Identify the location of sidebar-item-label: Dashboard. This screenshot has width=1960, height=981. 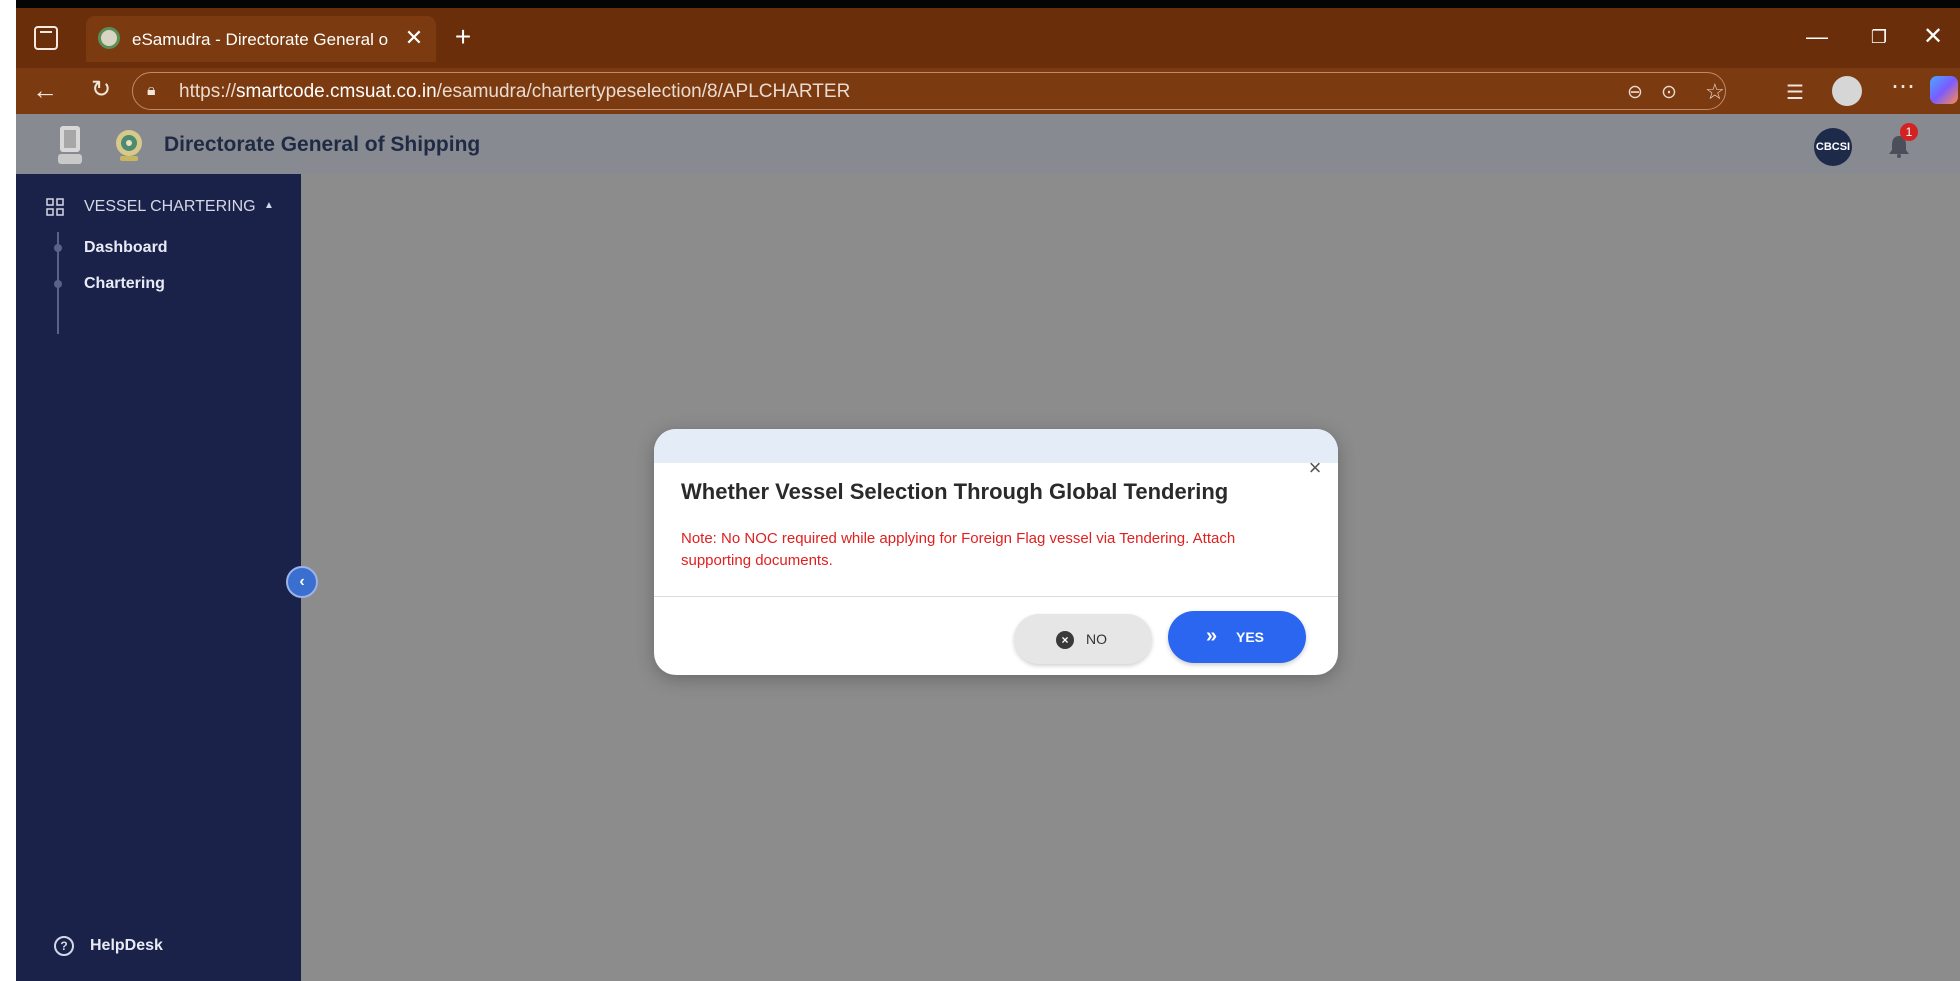
(126, 247).